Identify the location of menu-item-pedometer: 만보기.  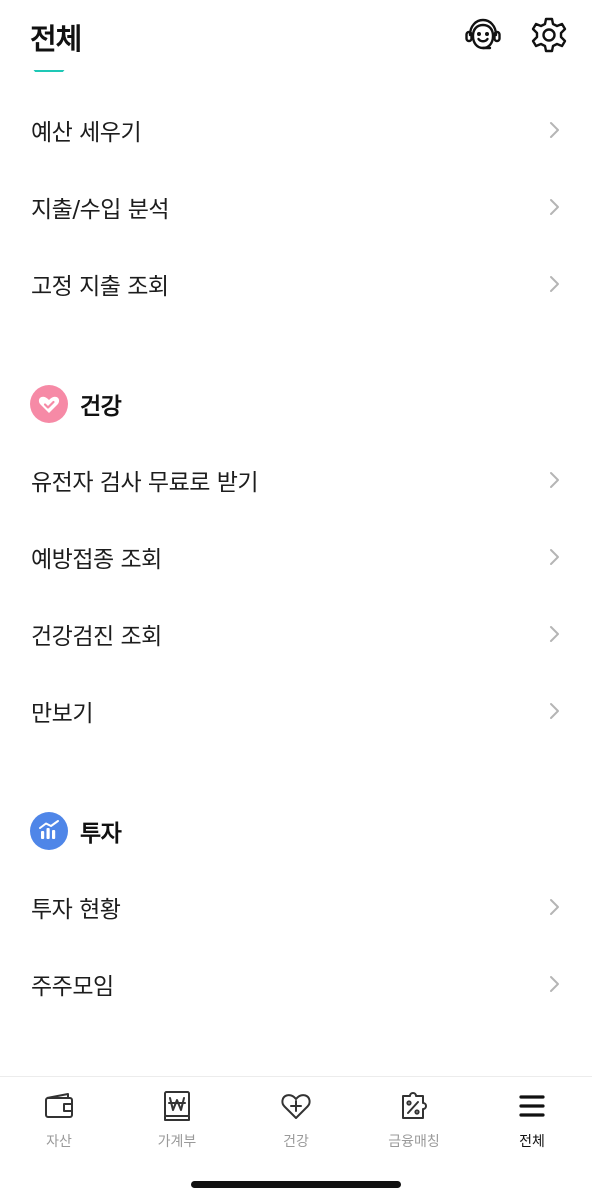
(296, 710).